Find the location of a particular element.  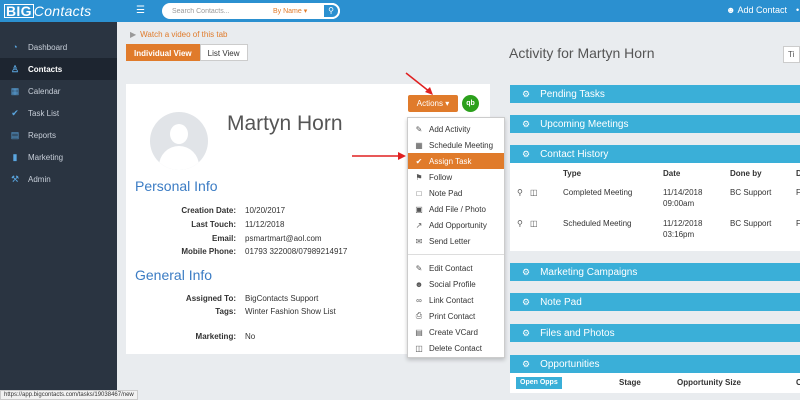

trend-icon: ↗ is located at coordinates (419, 225).